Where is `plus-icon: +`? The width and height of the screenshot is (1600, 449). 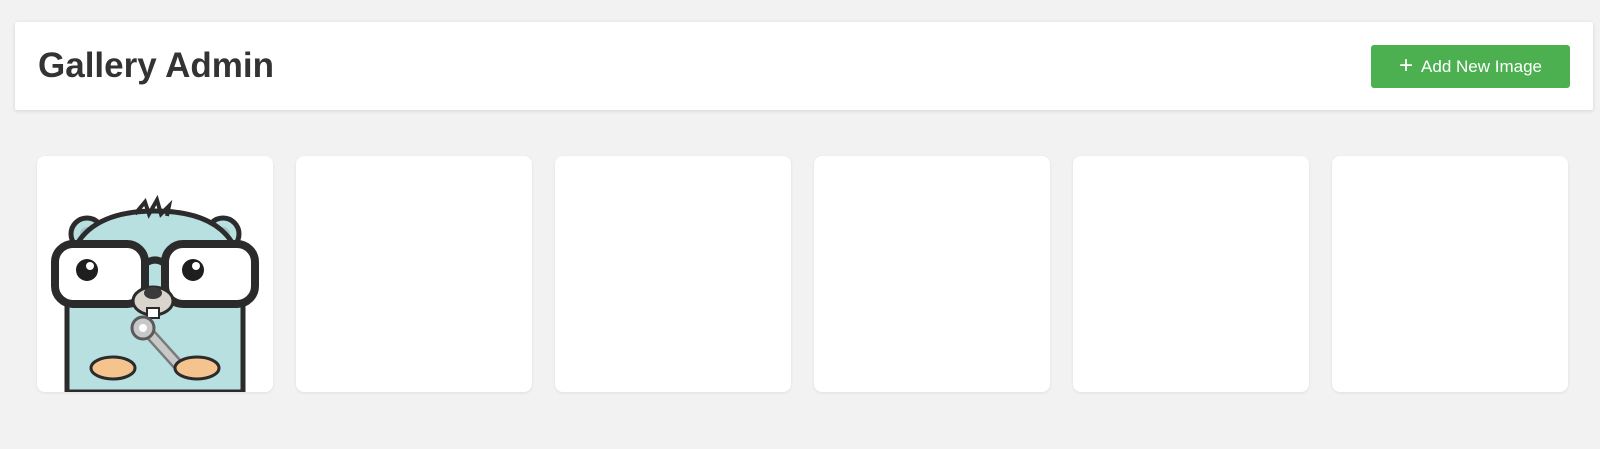 plus-icon: + is located at coordinates (1406, 65).